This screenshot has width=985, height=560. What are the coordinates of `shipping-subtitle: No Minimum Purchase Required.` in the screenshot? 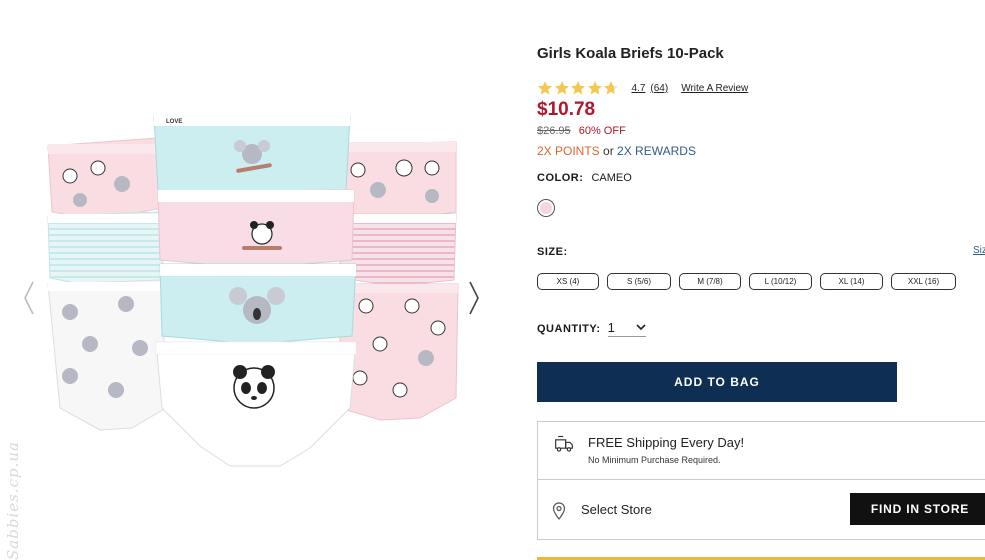 It's located at (654, 460).